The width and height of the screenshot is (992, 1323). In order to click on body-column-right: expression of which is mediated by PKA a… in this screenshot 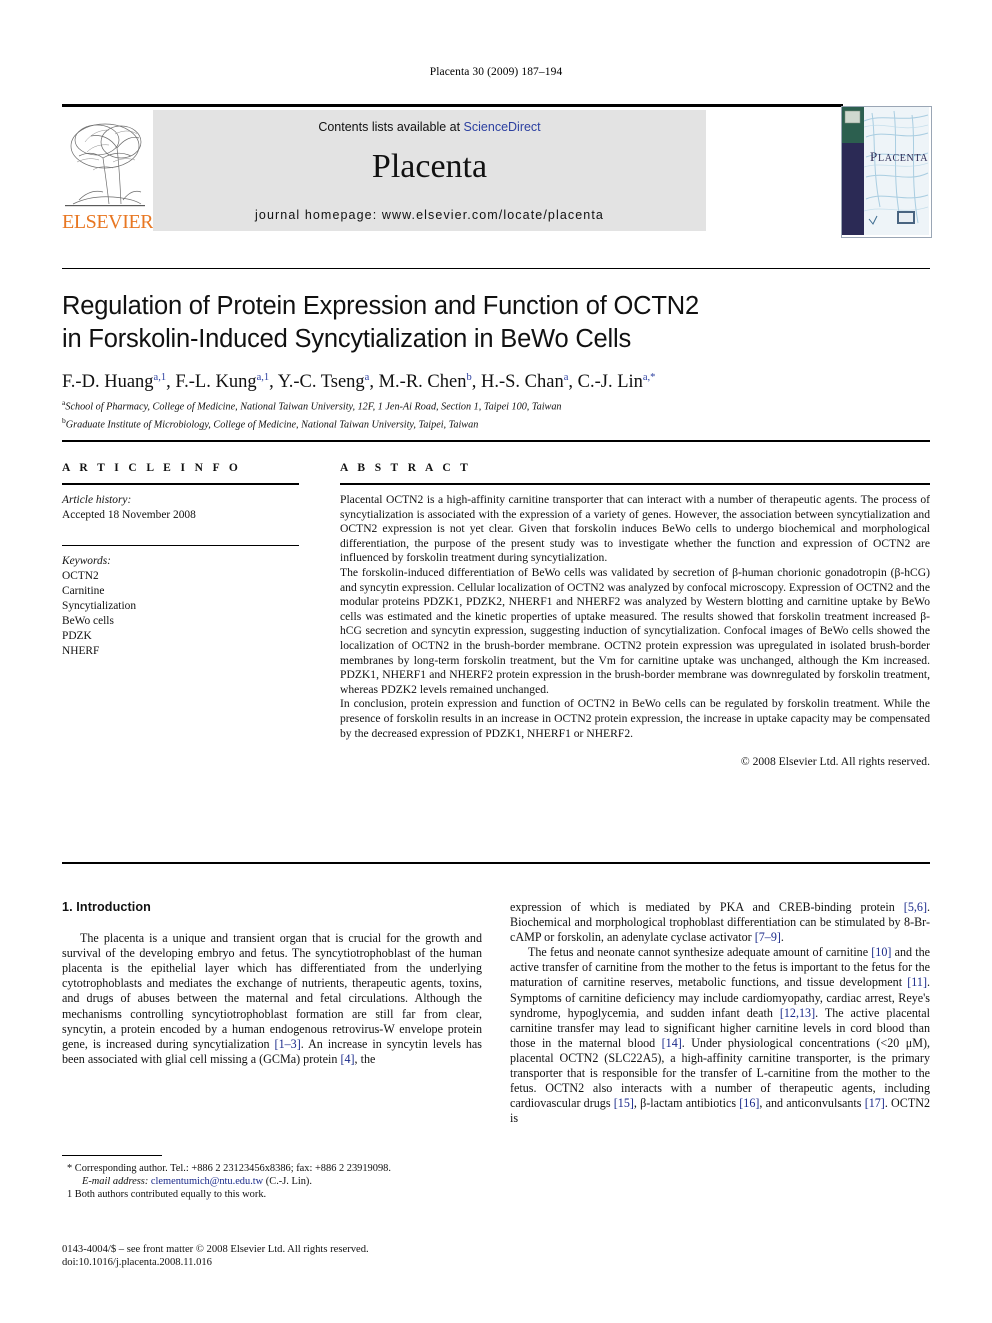, I will do `click(720, 1013)`.